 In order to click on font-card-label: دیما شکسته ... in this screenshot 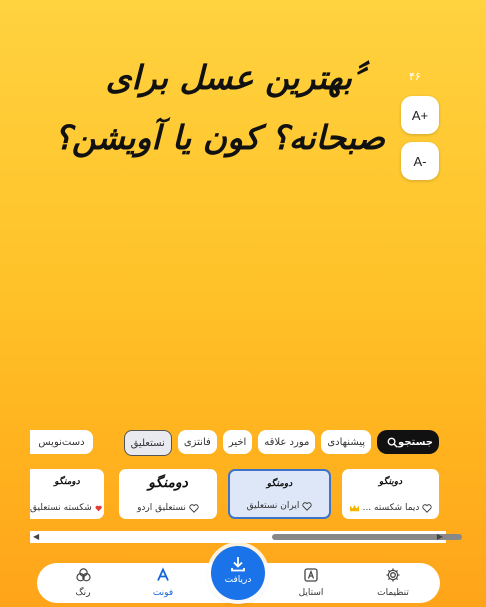, I will do `click(390, 508)`.